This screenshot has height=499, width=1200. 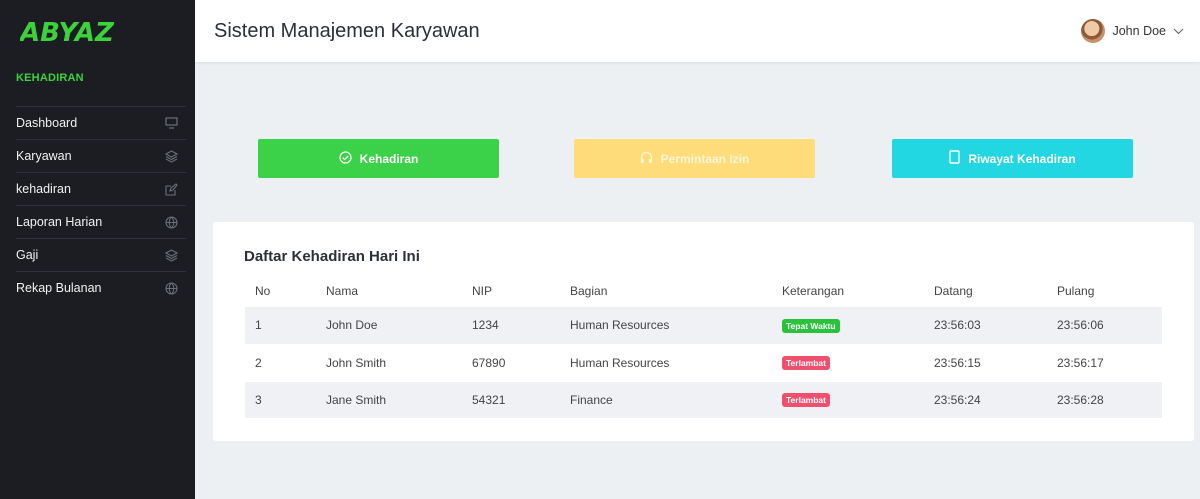 I want to click on cell-nama: John Doe, so click(x=389, y=326).